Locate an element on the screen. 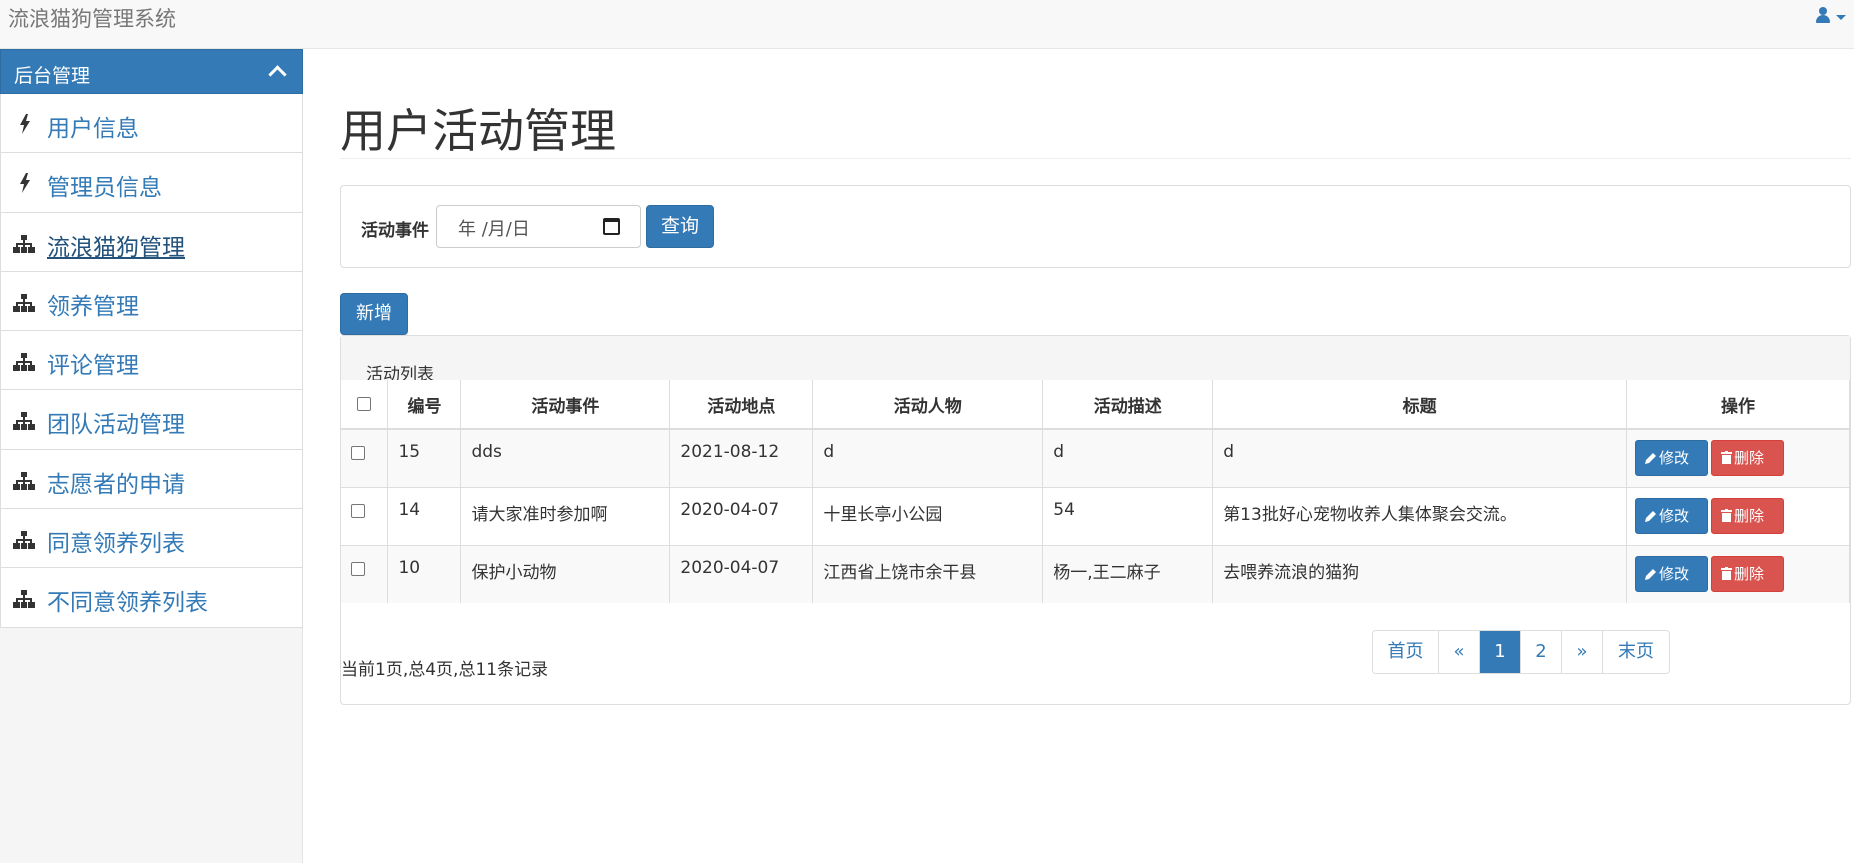 The image size is (1854, 863). cell-id: 10 is located at coordinates (424, 573).